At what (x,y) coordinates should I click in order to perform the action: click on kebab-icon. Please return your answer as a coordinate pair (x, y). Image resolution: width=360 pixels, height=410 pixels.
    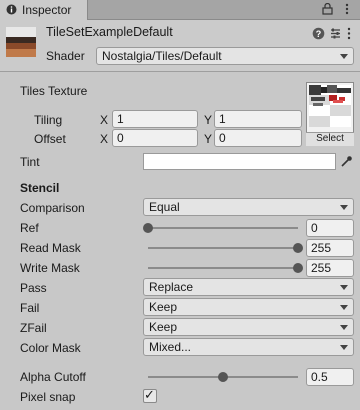
    Looking at the image, I should click on (349, 33).